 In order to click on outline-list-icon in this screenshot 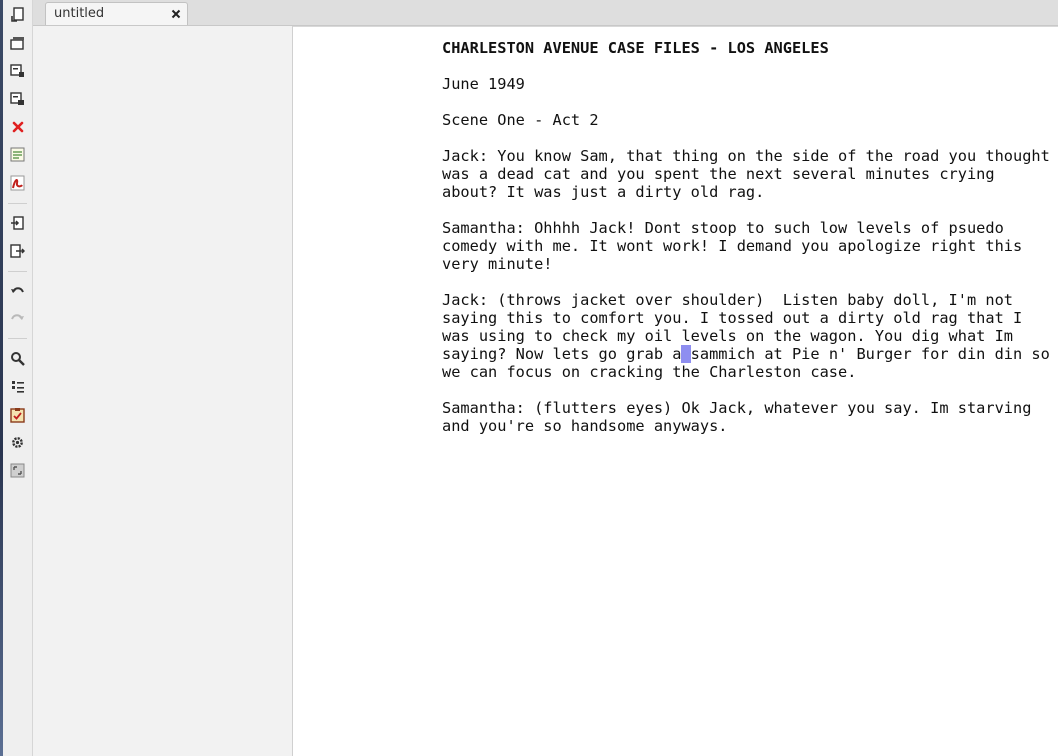, I will do `click(17, 386)`.